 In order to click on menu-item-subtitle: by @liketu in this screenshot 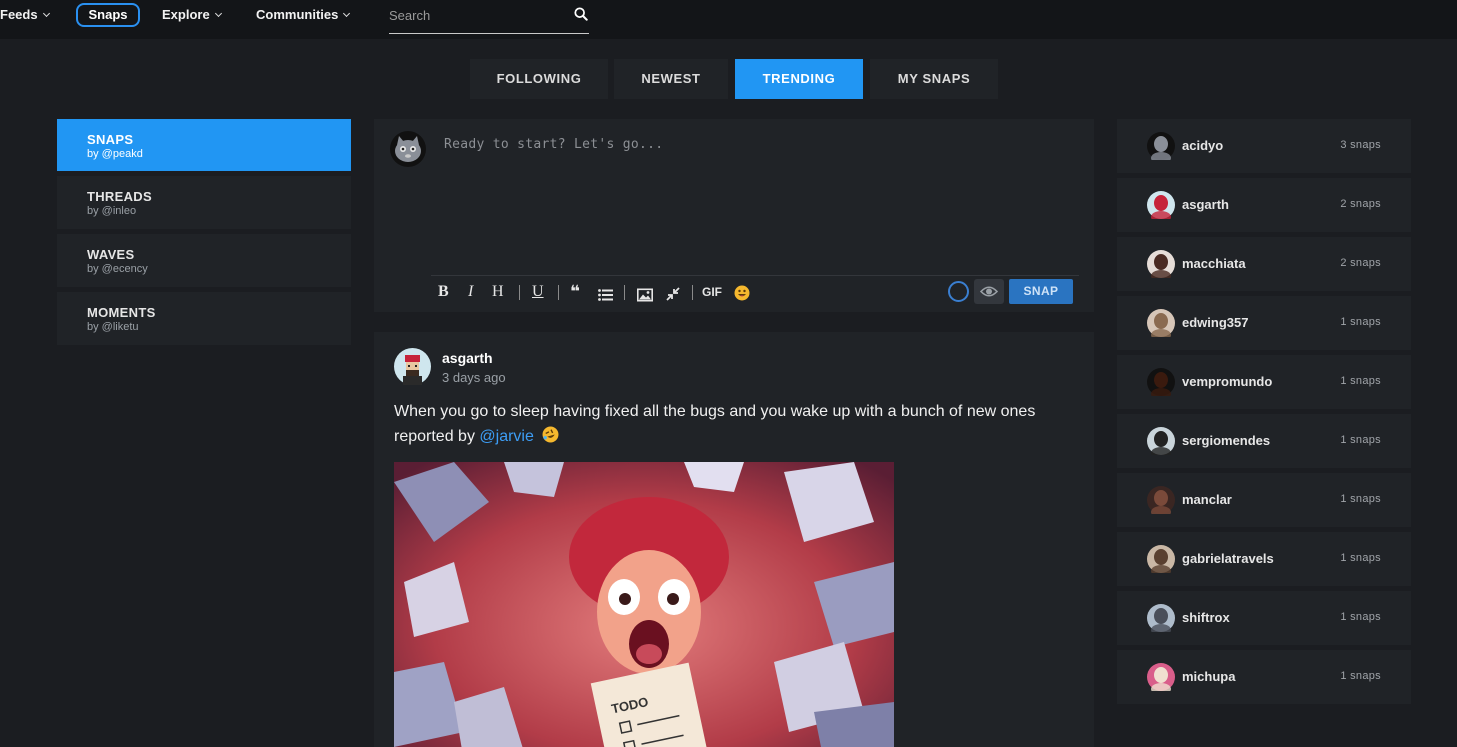, I will do `click(113, 327)`.